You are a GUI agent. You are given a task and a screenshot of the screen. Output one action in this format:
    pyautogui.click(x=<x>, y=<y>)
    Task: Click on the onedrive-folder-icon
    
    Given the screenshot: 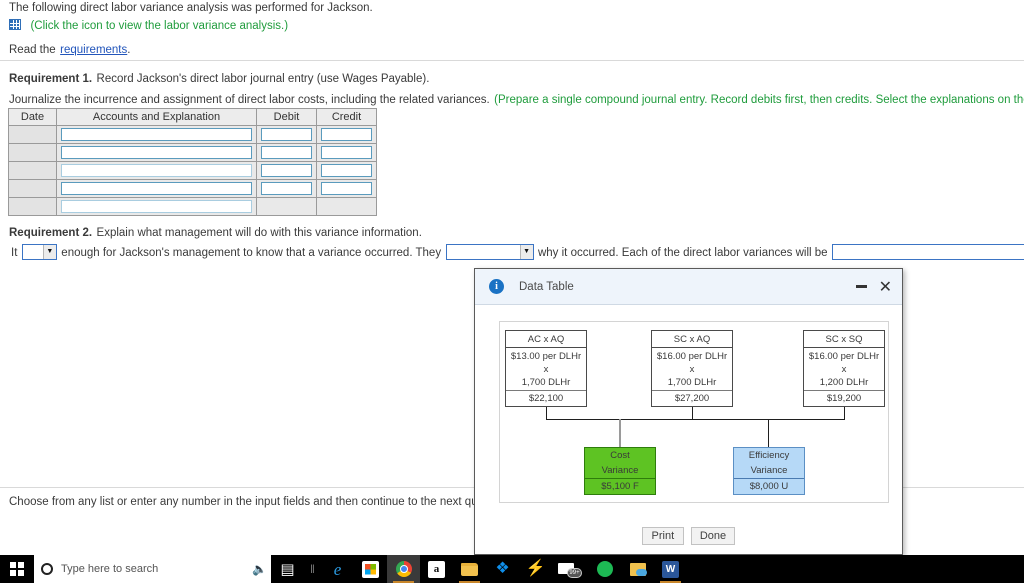 What is the action you would take?
    pyautogui.click(x=637, y=569)
    